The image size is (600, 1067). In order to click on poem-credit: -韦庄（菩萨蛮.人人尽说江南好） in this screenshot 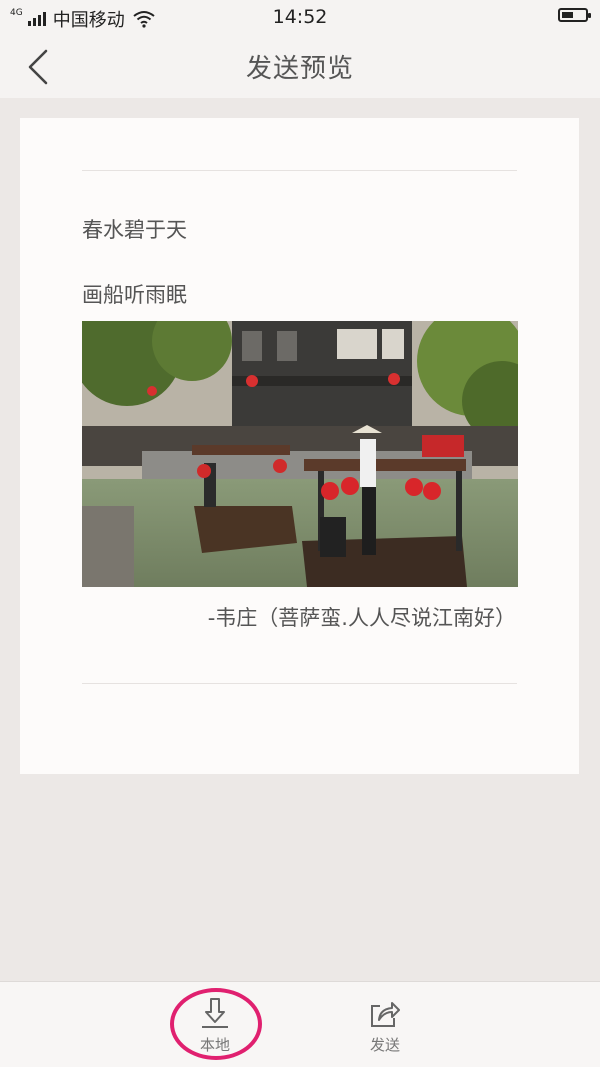, I will do `click(361, 618)`.